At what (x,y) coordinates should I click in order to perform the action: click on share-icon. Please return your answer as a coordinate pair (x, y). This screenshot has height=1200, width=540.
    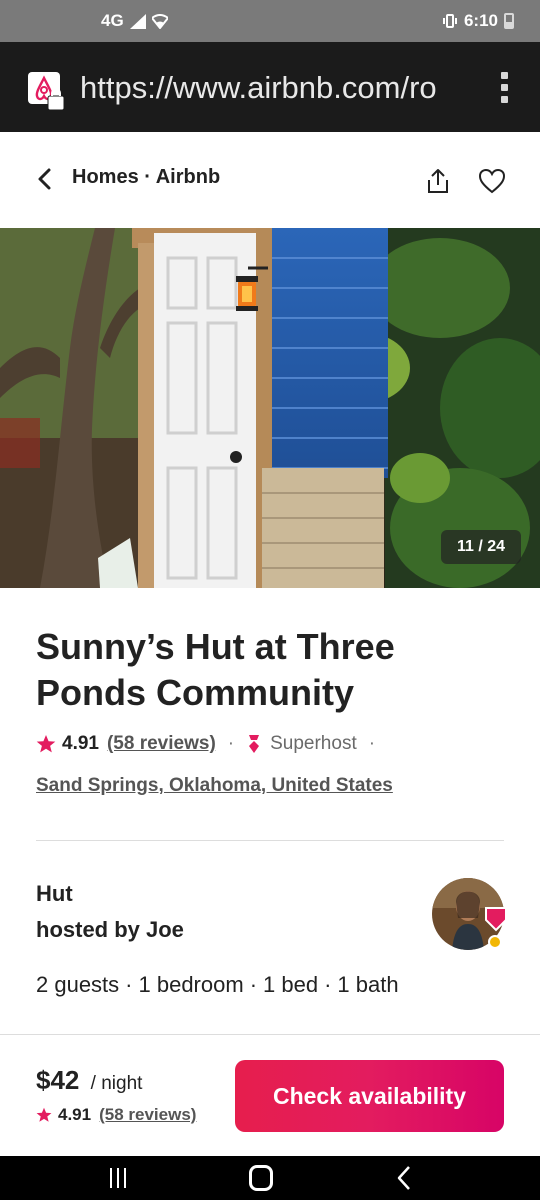
    Looking at the image, I should click on (438, 181).